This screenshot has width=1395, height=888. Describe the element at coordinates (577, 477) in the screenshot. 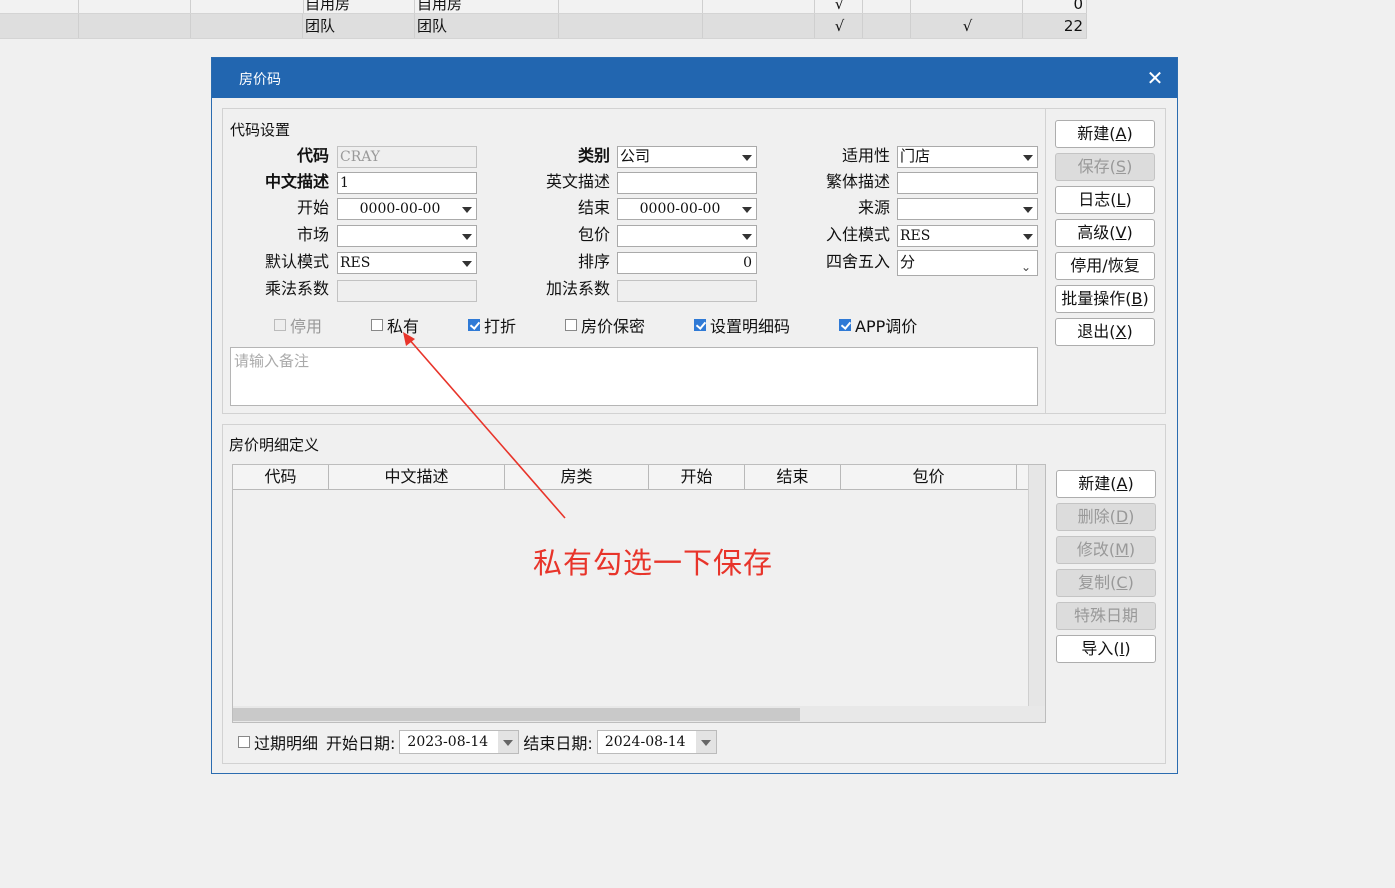

I see `column-header: 房类` at that location.